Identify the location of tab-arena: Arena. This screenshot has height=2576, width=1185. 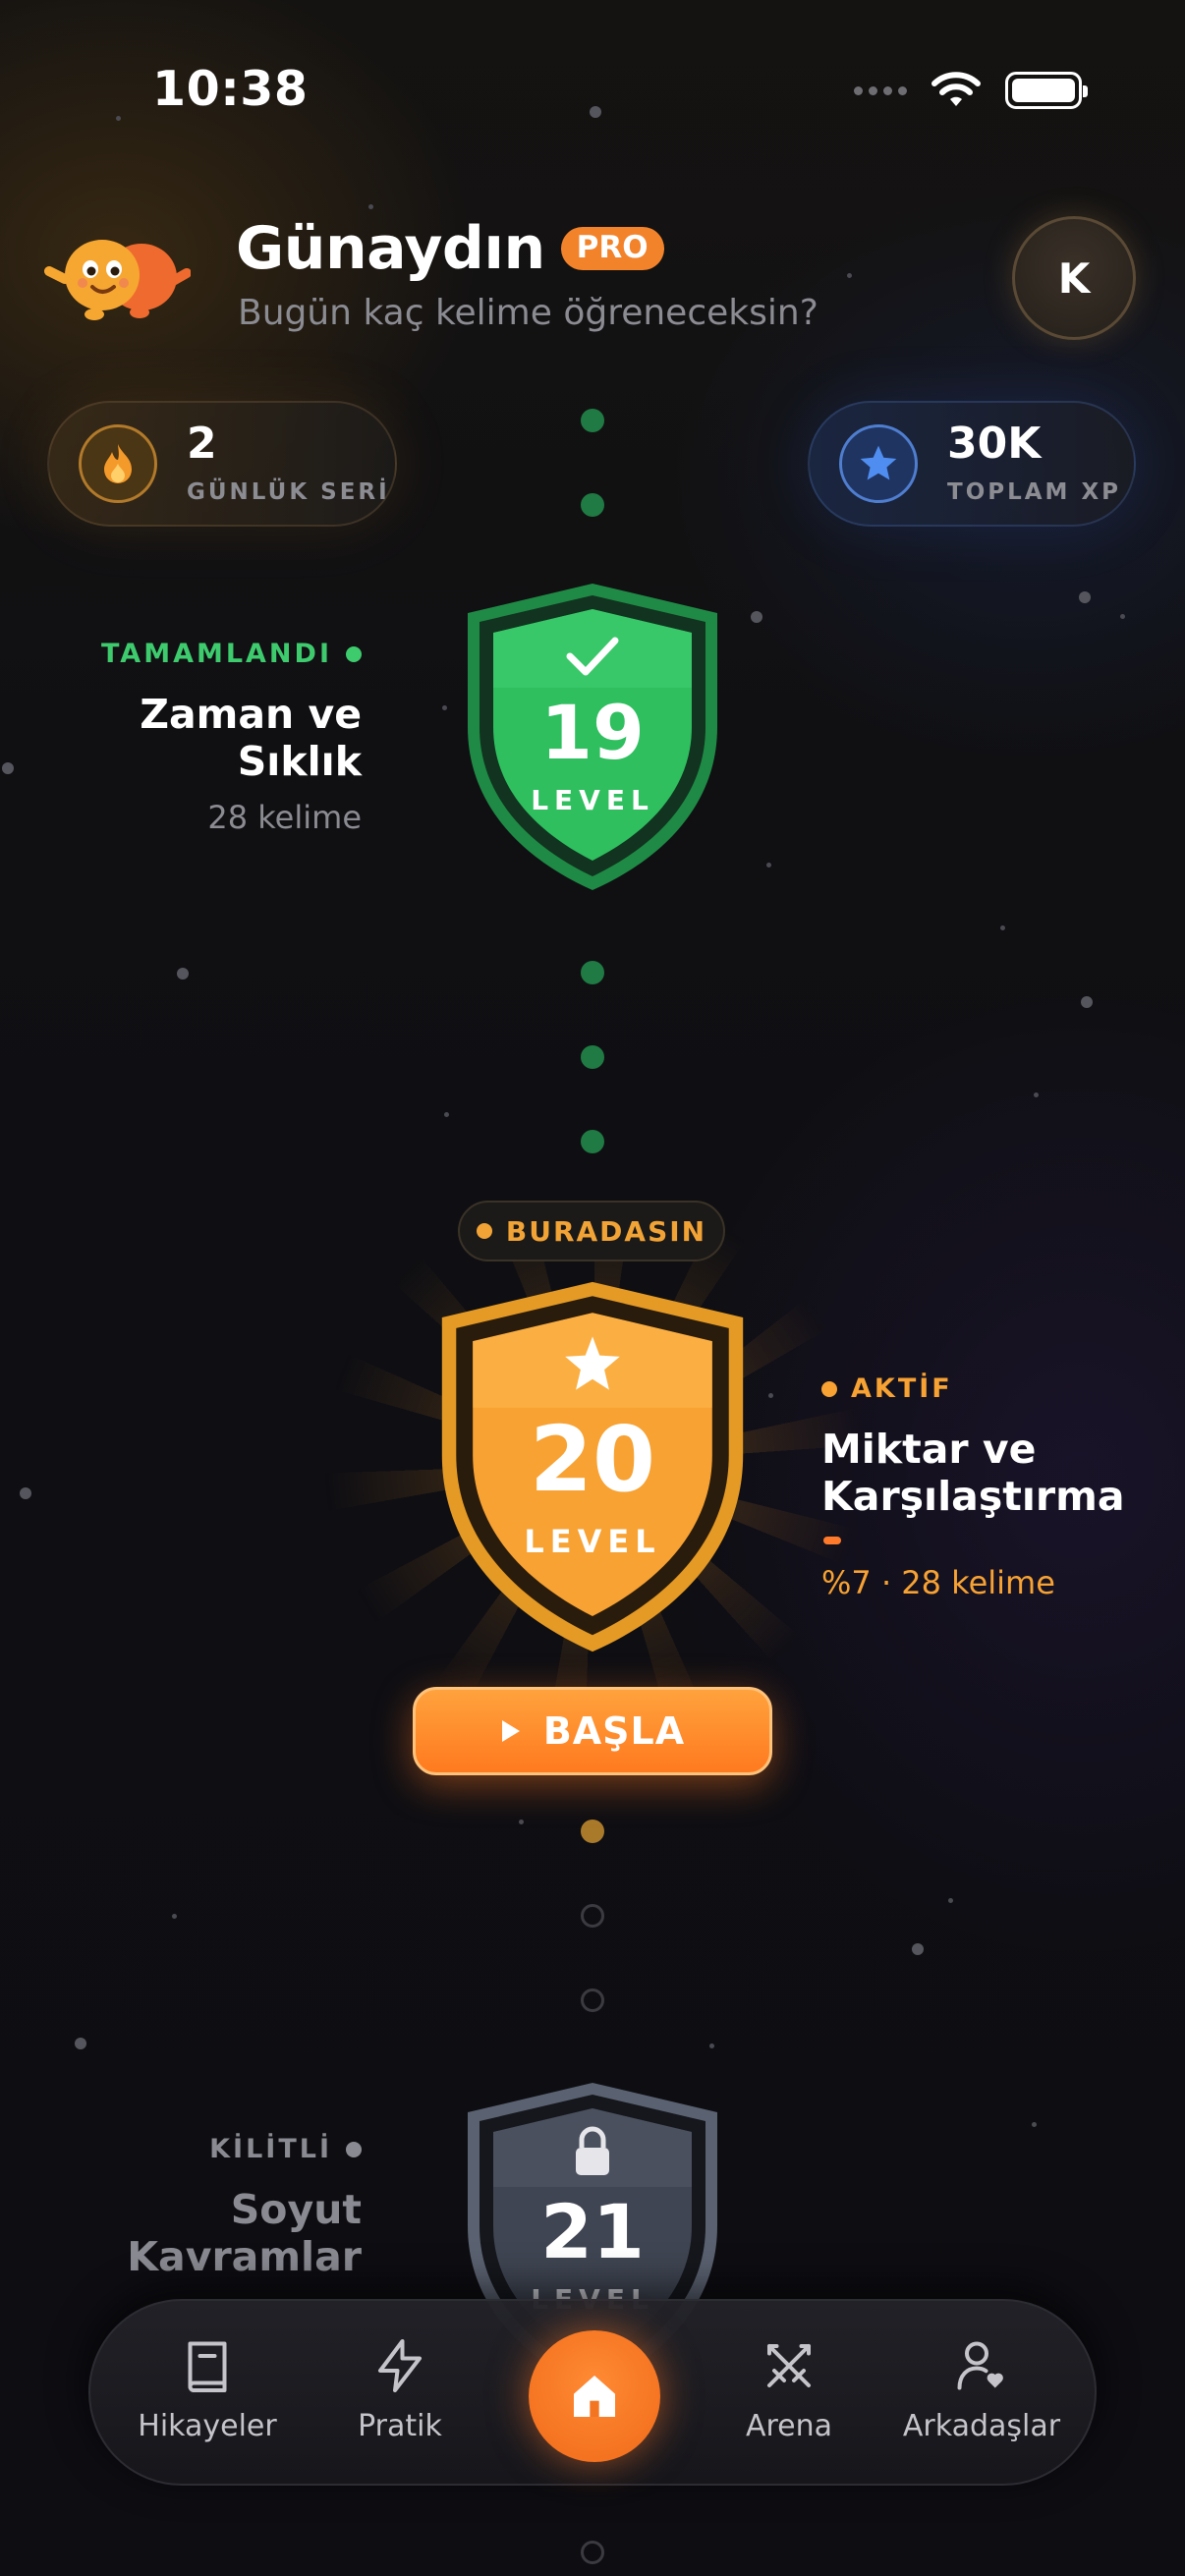
(789, 2389).